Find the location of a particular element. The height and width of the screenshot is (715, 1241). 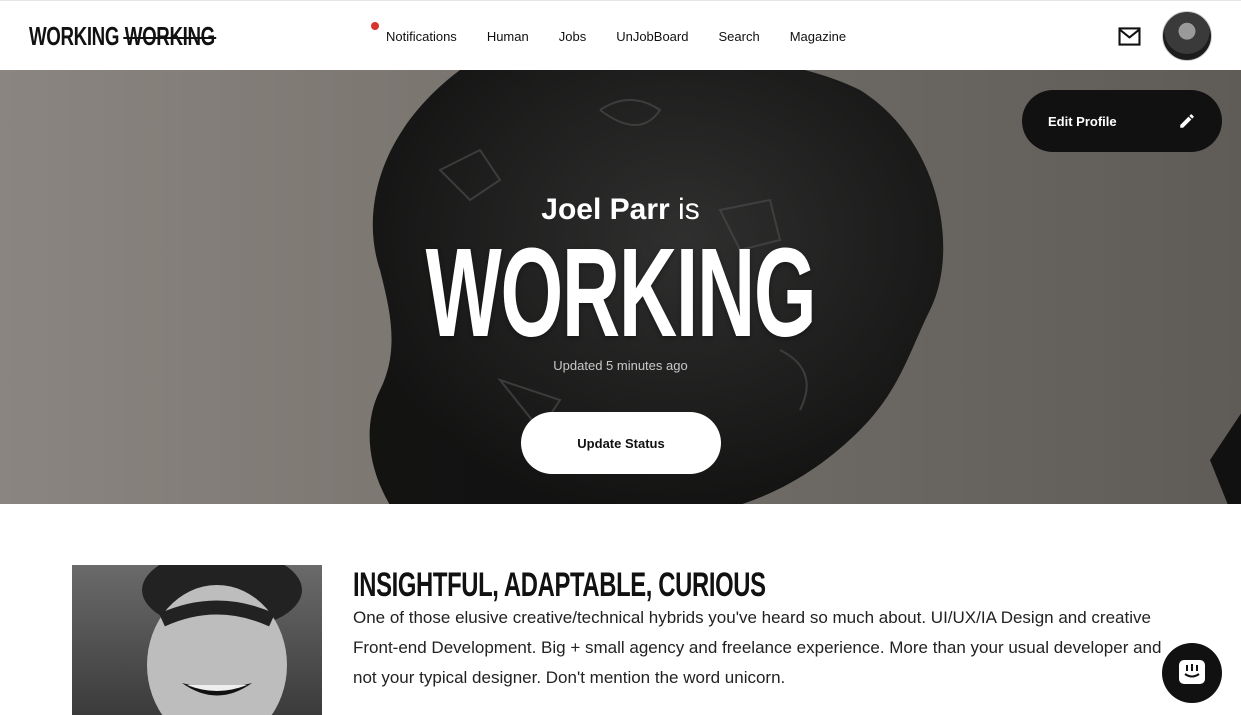

user-avatar is located at coordinates (1187, 36).